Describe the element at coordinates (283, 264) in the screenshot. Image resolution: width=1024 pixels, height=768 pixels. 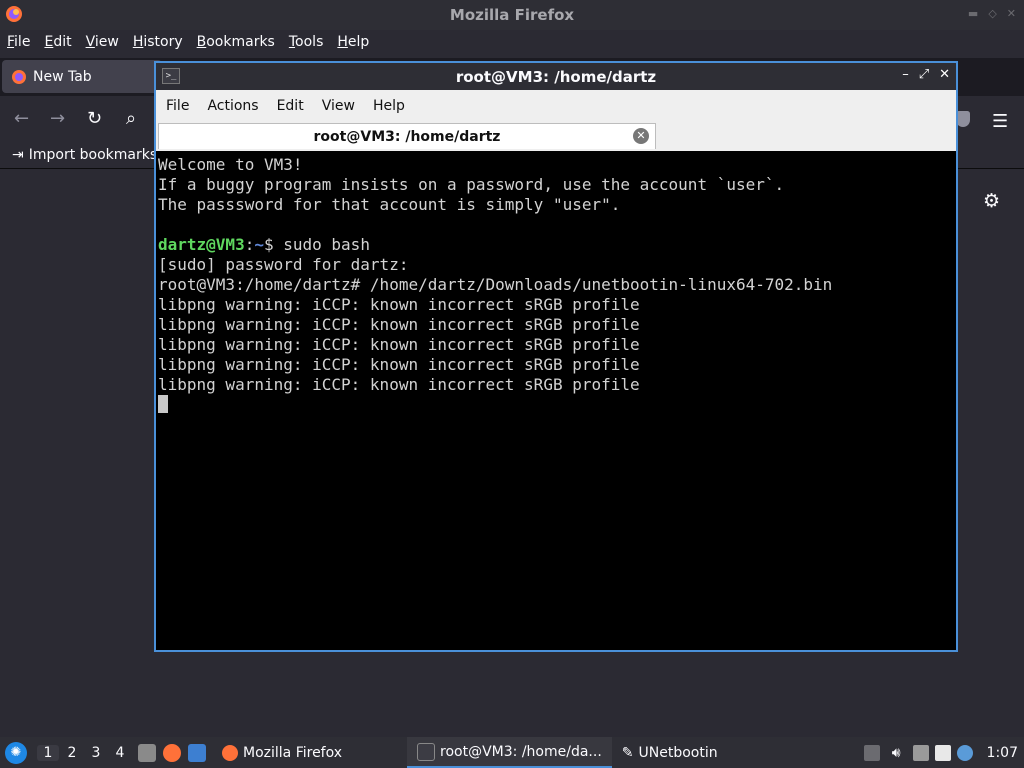
I see `terminal-line: [sudo] password for dartz:` at that location.